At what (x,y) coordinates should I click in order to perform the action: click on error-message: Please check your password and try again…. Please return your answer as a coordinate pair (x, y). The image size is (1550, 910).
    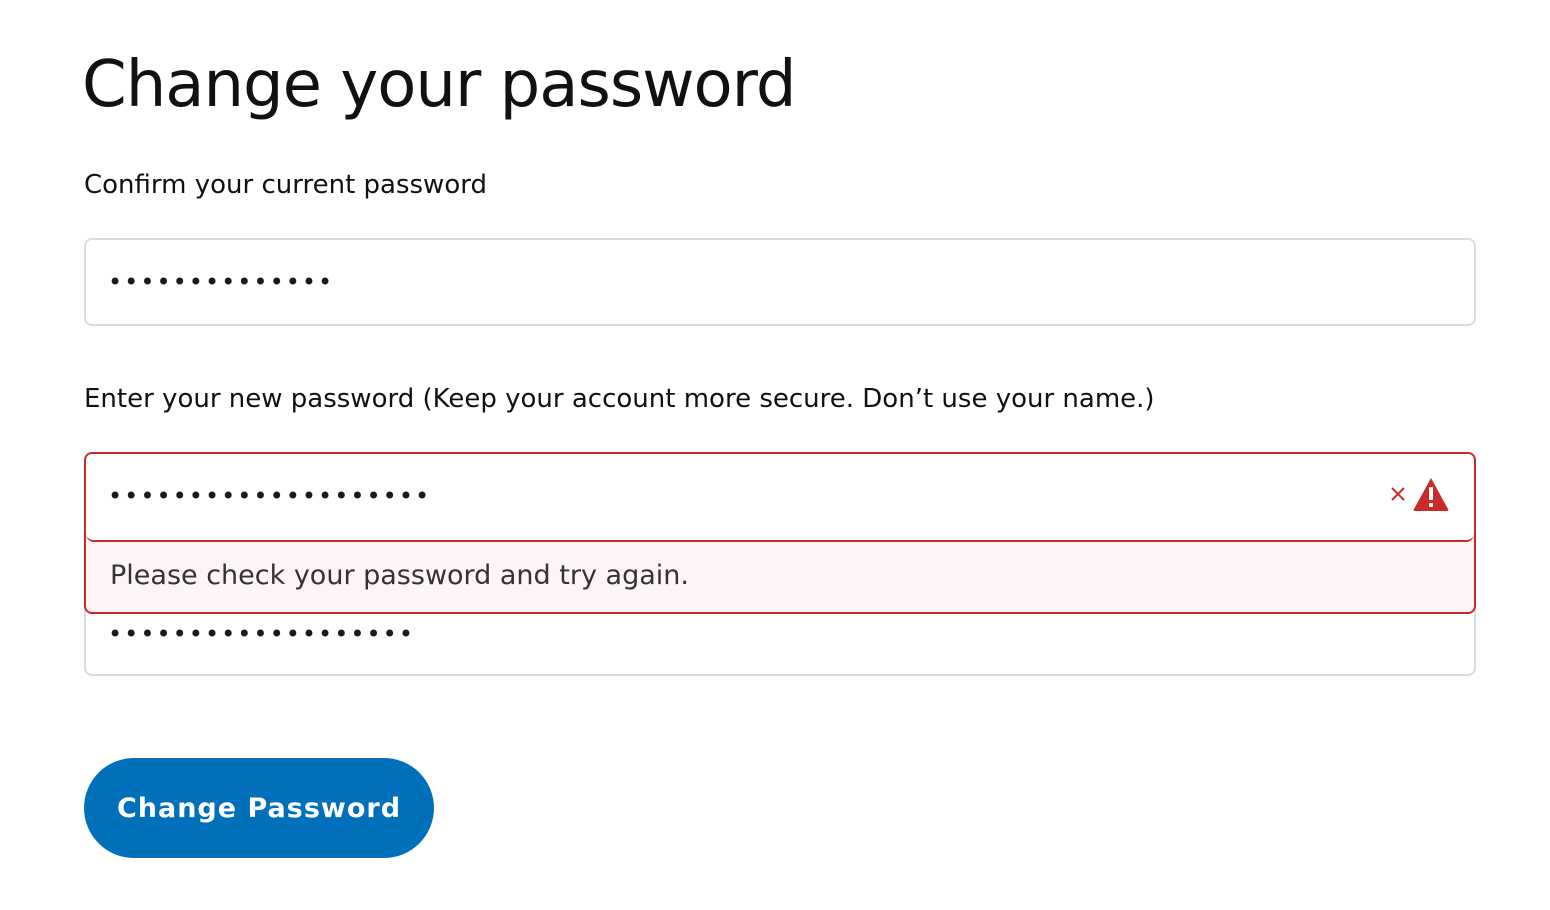
    Looking at the image, I should click on (399, 575).